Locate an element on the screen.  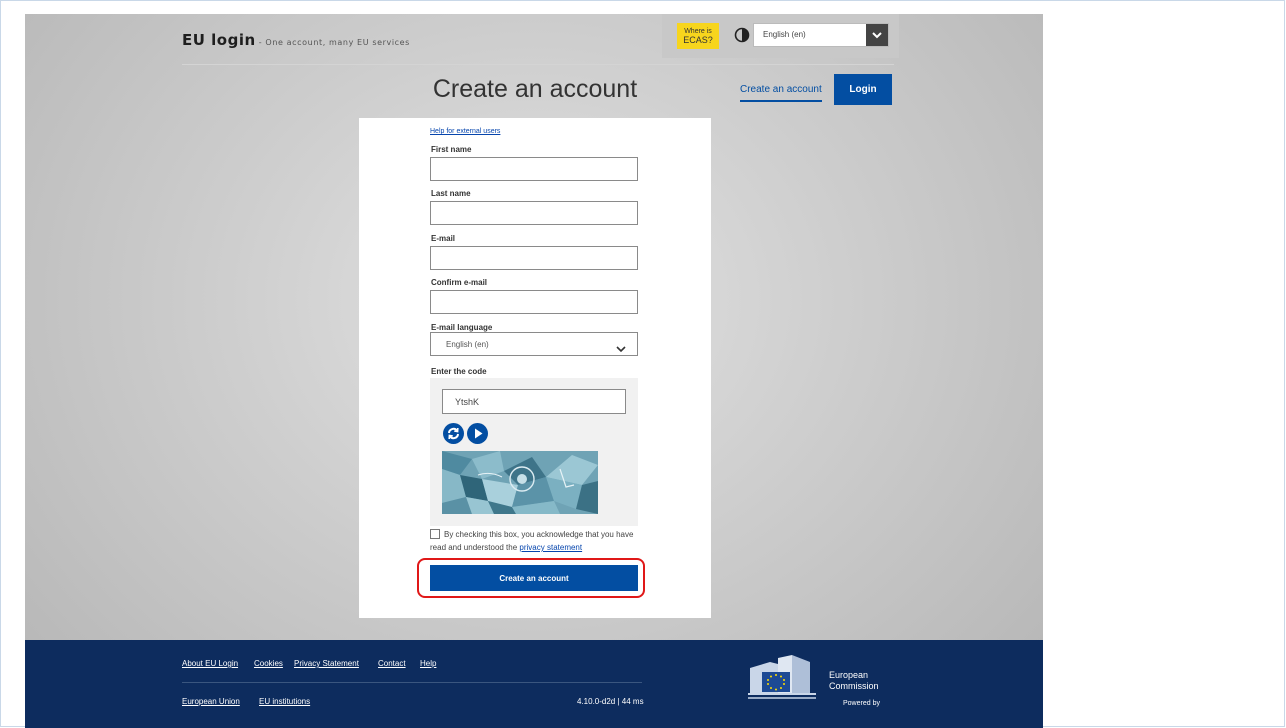
captcha-panel is located at coordinates (534, 452).